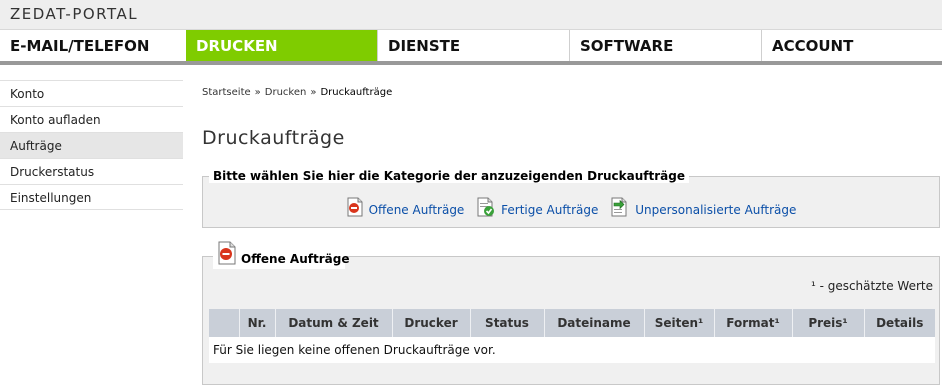 Image resolution: width=942 pixels, height=387 pixels. Describe the element at coordinates (416, 210) in the screenshot. I see `link-offene-auftraege-label: Offene Aufträge` at that location.